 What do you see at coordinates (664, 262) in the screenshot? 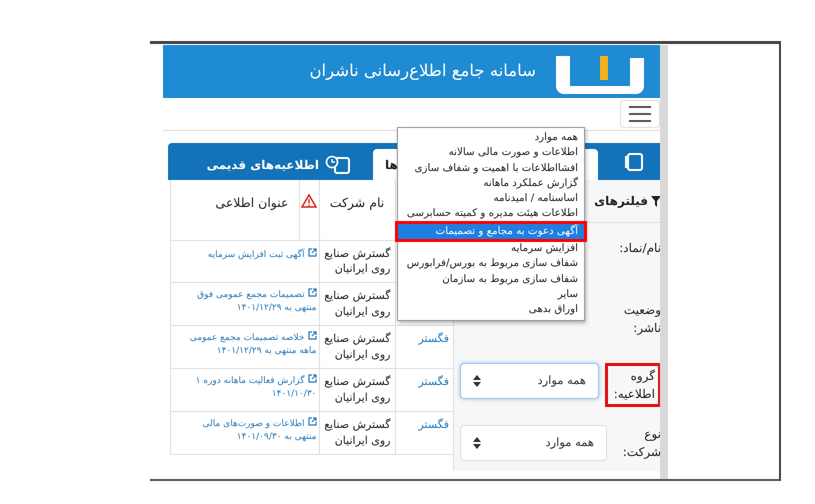
I see `scrollbar` at bounding box center [664, 262].